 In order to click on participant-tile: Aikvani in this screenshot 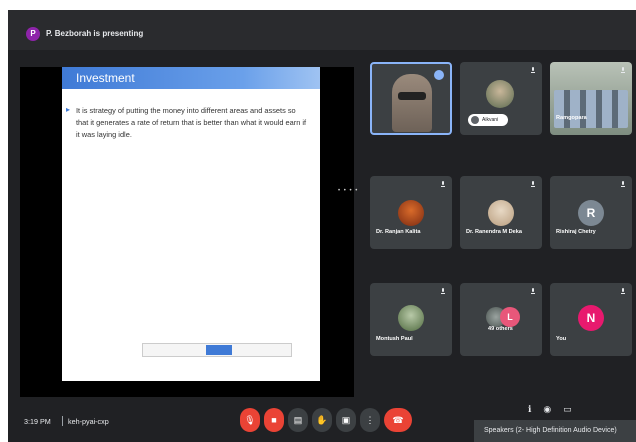, I will do `click(501, 98)`.